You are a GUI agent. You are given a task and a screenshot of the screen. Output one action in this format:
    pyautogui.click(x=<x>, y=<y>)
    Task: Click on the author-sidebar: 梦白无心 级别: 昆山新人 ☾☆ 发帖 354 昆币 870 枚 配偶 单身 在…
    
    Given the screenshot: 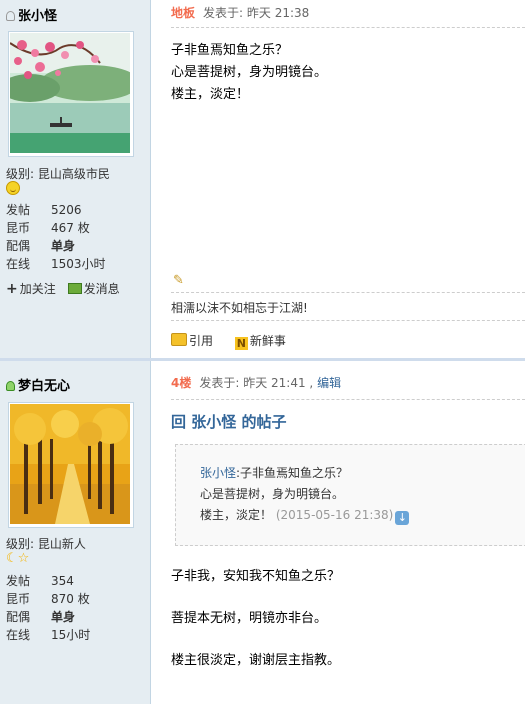 What is the action you would take?
    pyautogui.click(x=75, y=532)
    